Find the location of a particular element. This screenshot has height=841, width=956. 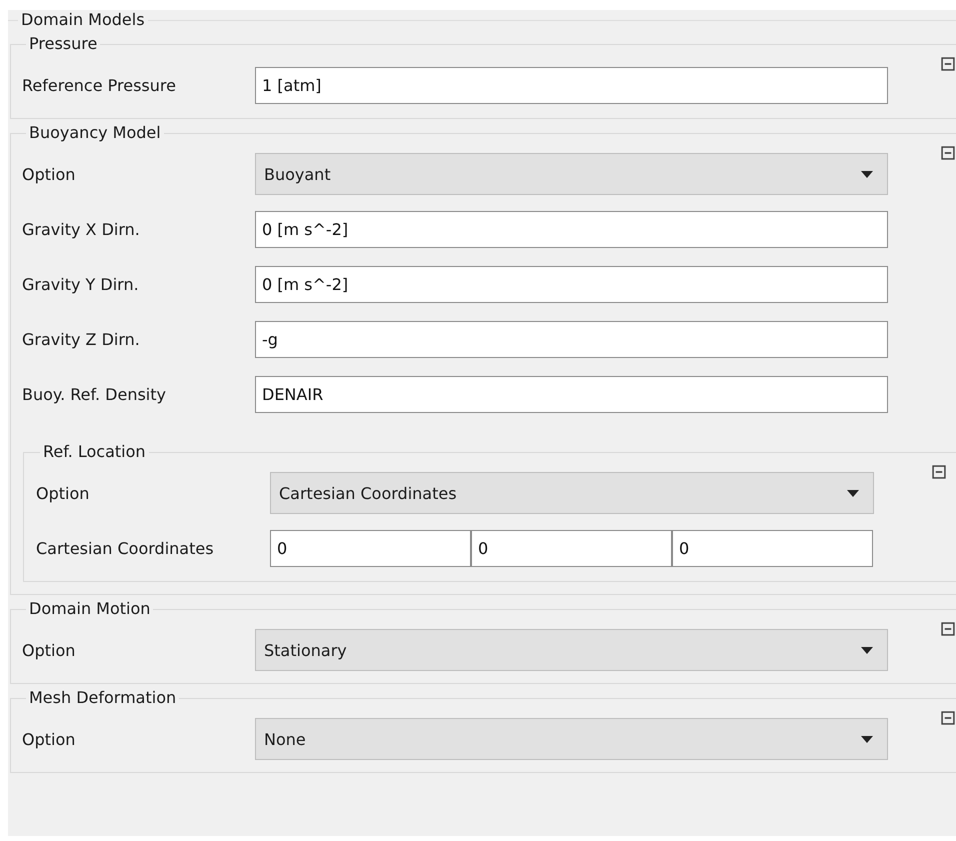

field-label: Reference Pressure is located at coordinates (99, 85).